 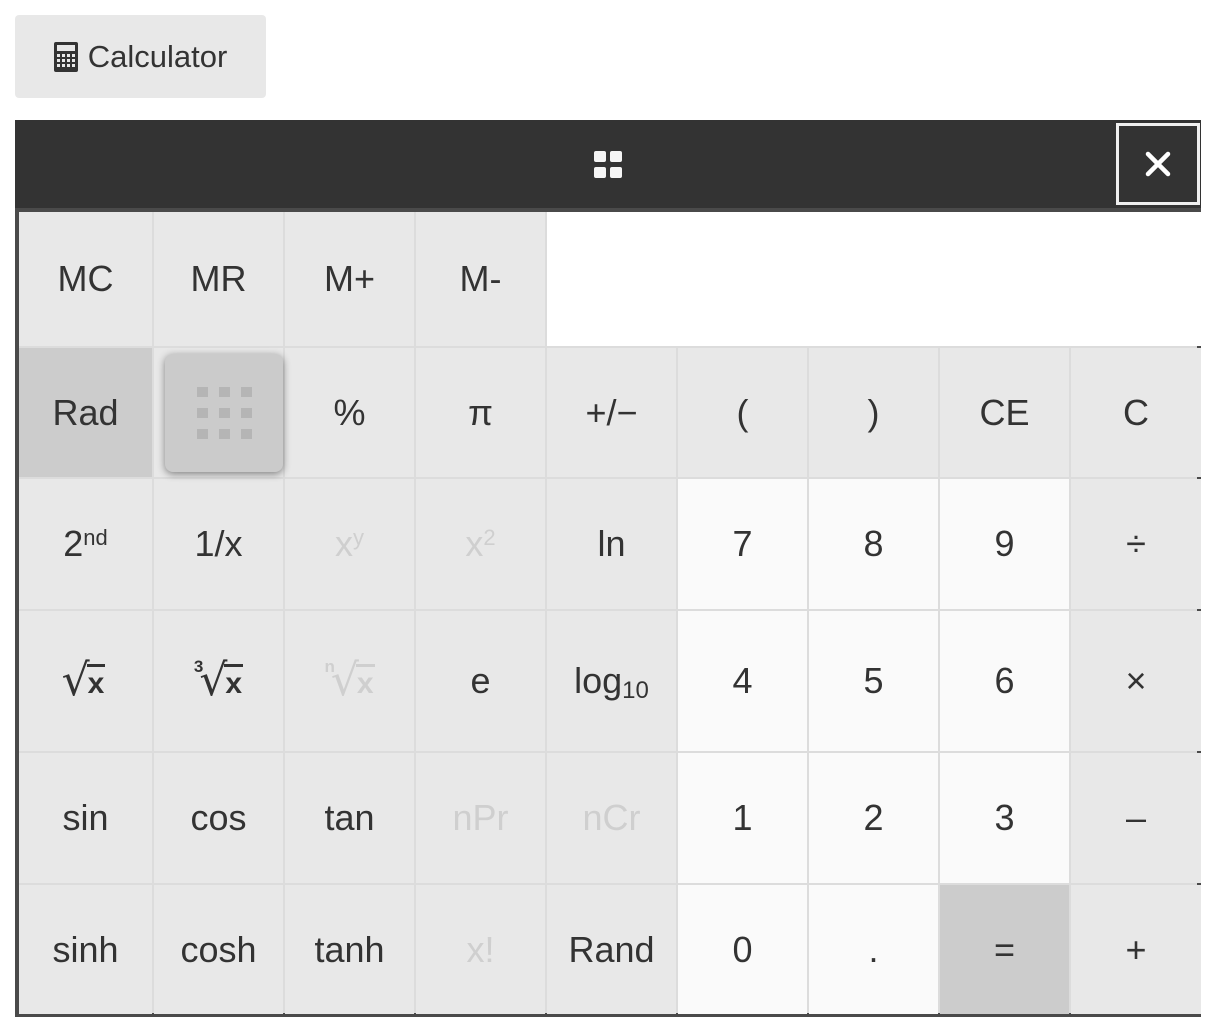 I want to click on close-icon, so click(x=1158, y=164).